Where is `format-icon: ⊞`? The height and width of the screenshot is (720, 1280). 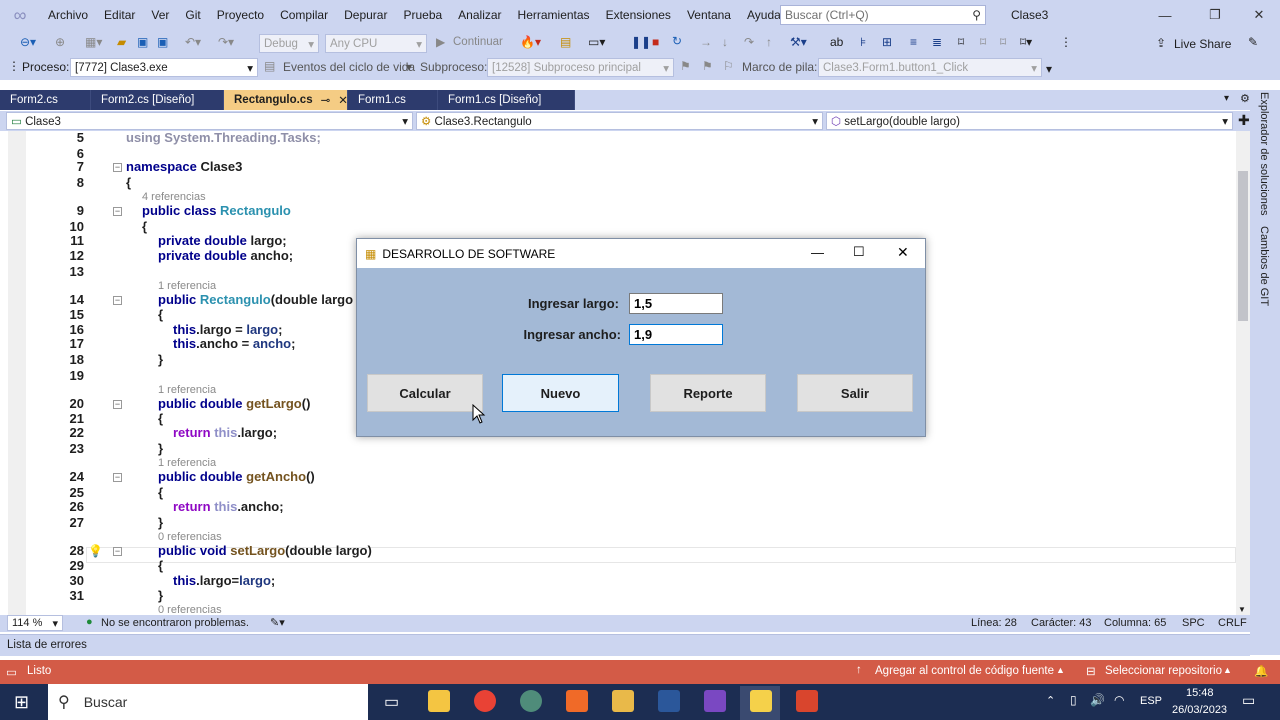 format-icon: ⊞ is located at coordinates (887, 42).